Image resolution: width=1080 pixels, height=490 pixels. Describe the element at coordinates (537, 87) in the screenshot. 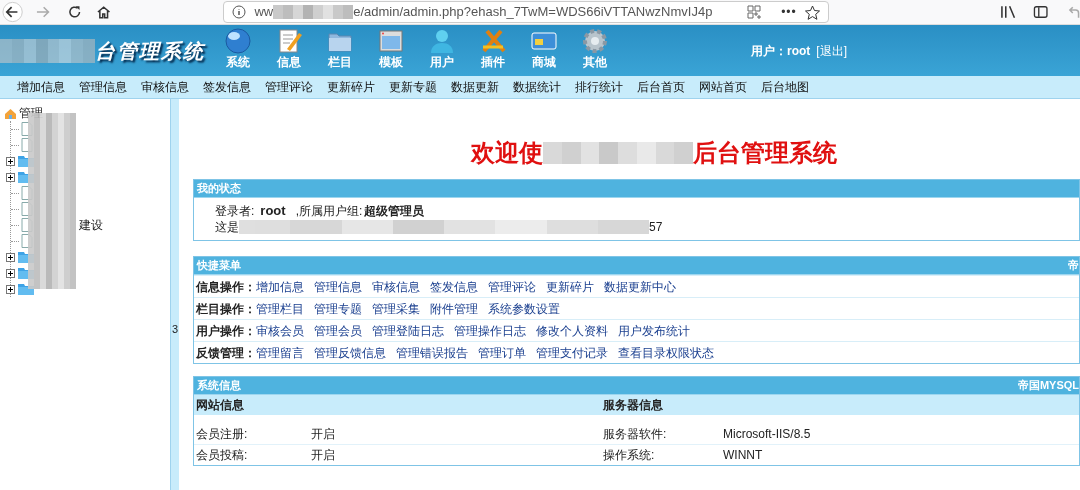

I see `nav-link: 数据统计` at that location.